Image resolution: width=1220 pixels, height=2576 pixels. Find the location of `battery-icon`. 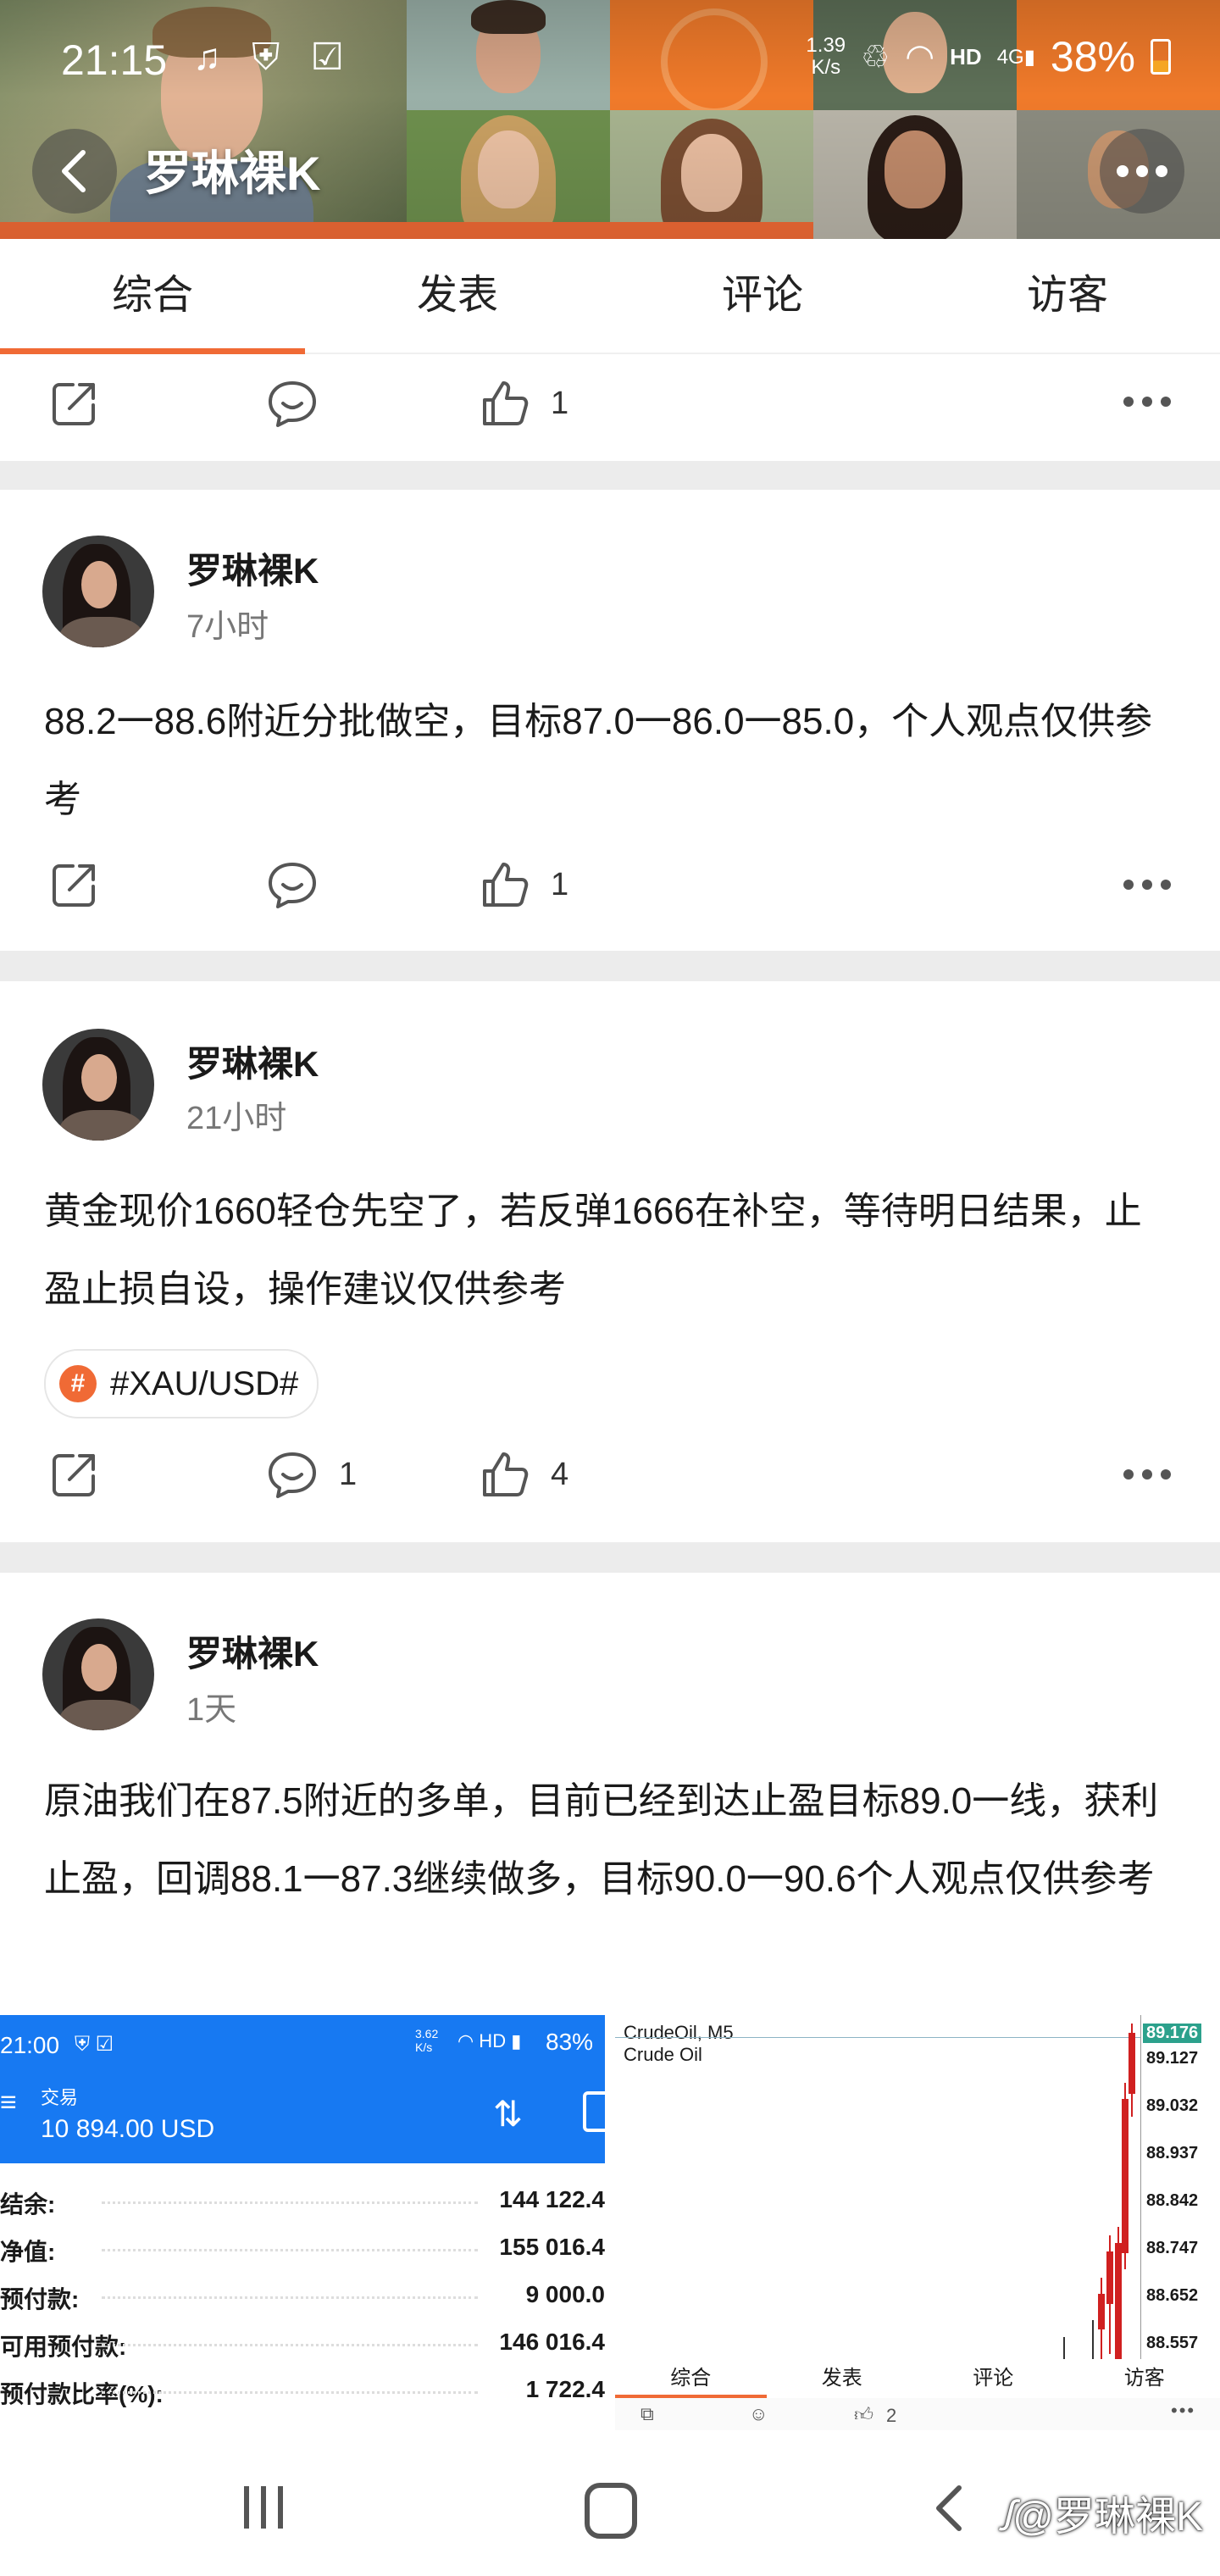

battery-icon is located at coordinates (1161, 57).